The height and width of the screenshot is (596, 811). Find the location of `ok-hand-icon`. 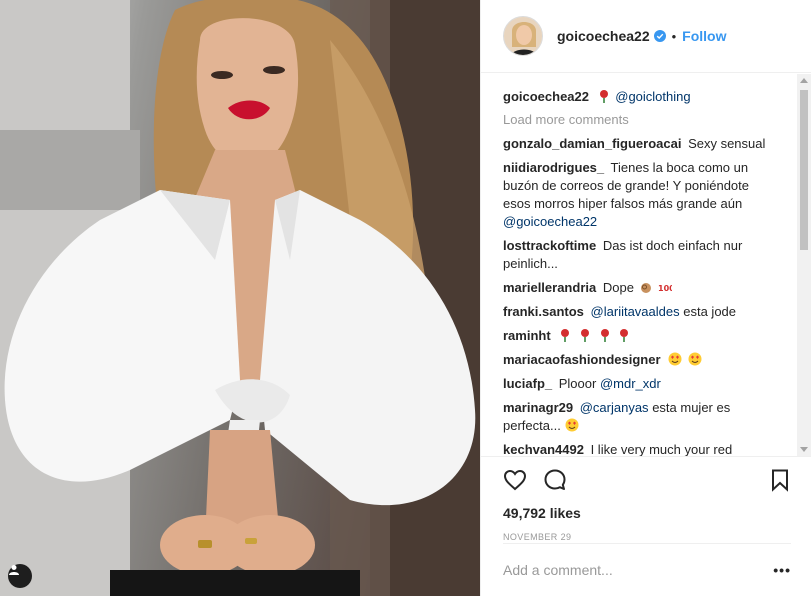

ok-hand-icon is located at coordinates (645, 288).